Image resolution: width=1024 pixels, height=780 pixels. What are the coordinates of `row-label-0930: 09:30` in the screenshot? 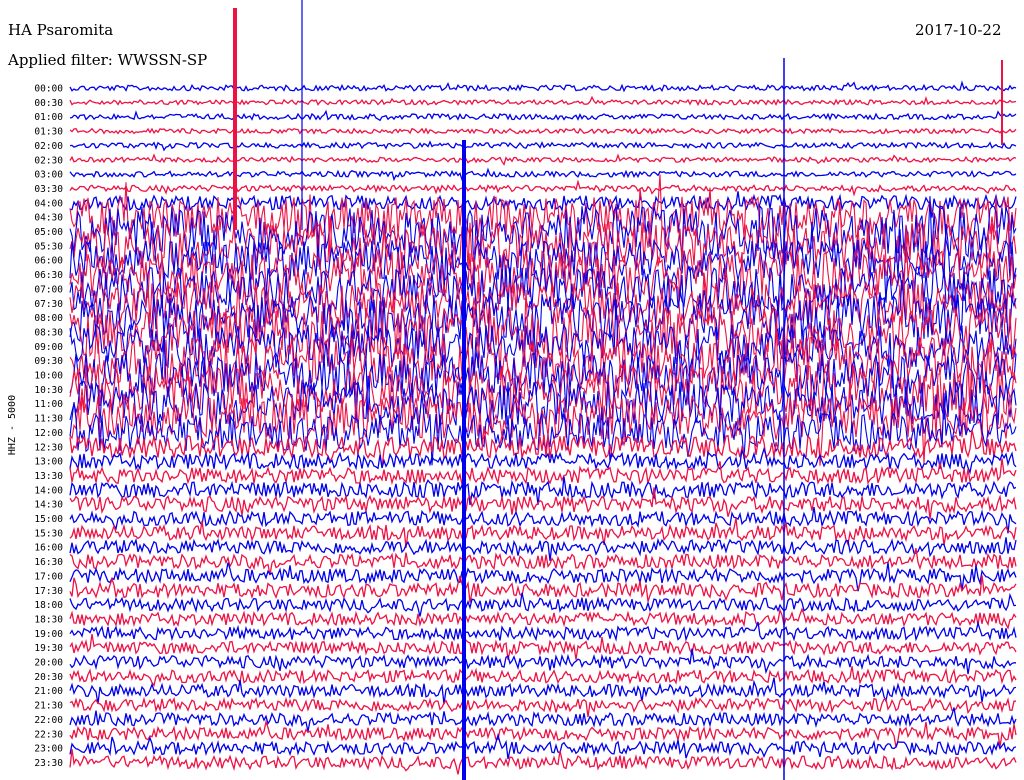 It's located at (48, 361).